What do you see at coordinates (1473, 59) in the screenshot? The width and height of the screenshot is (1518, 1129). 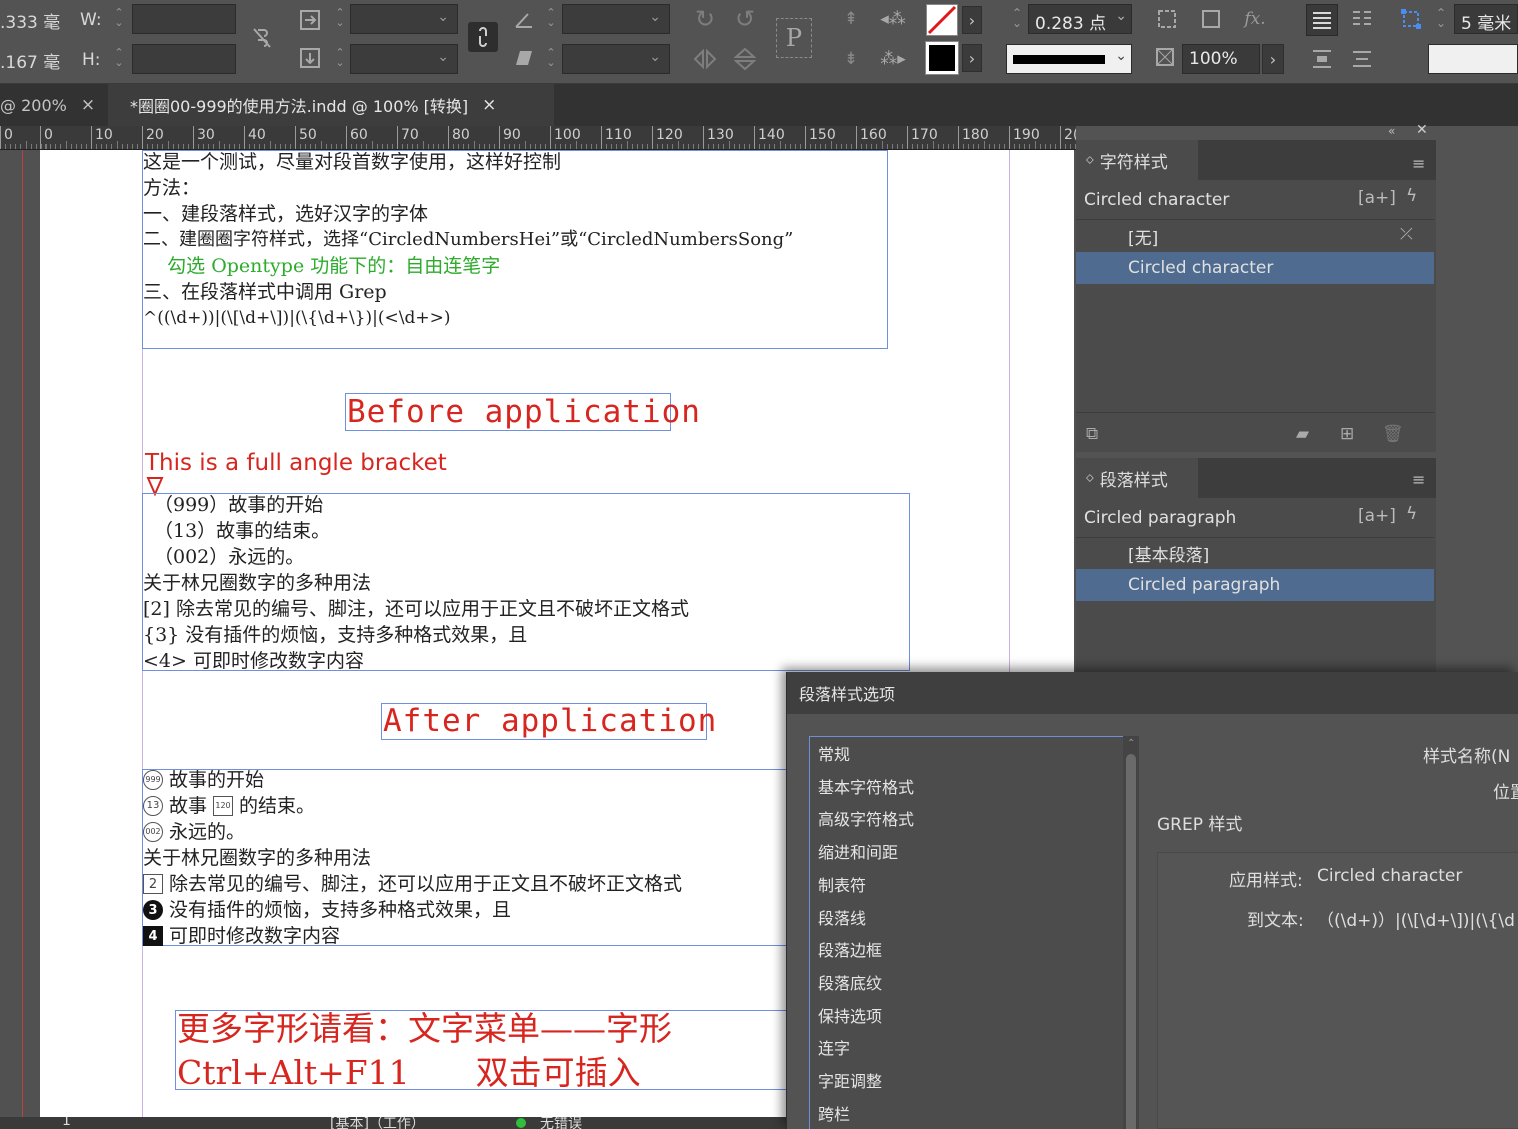 I see `color-field` at bounding box center [1473, 59].